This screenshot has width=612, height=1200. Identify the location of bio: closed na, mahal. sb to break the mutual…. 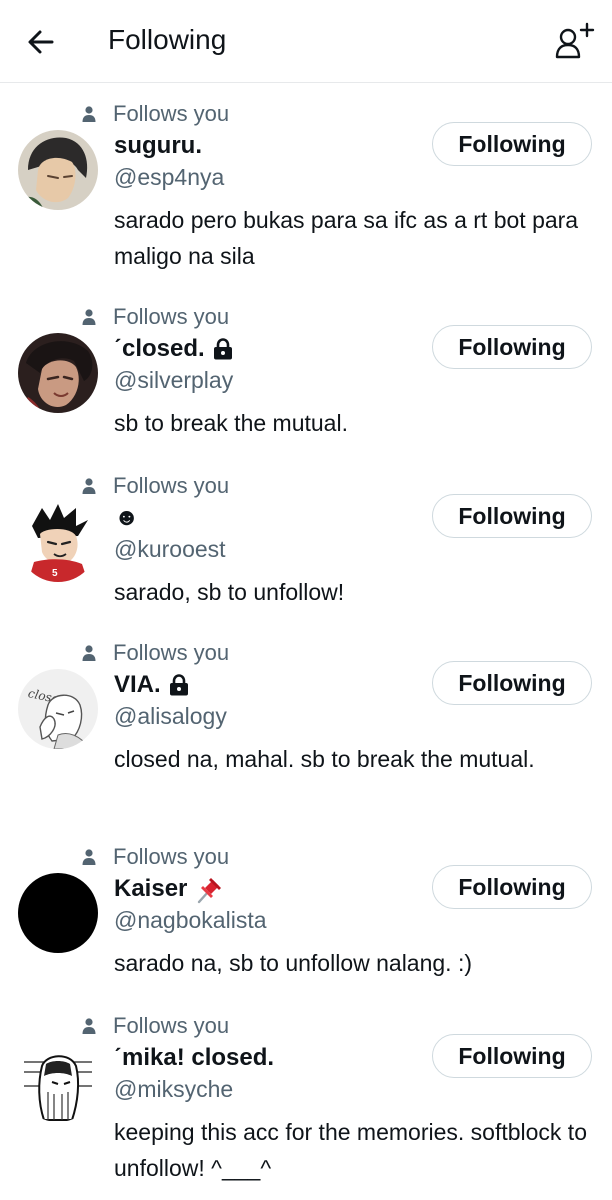
(324, 759).